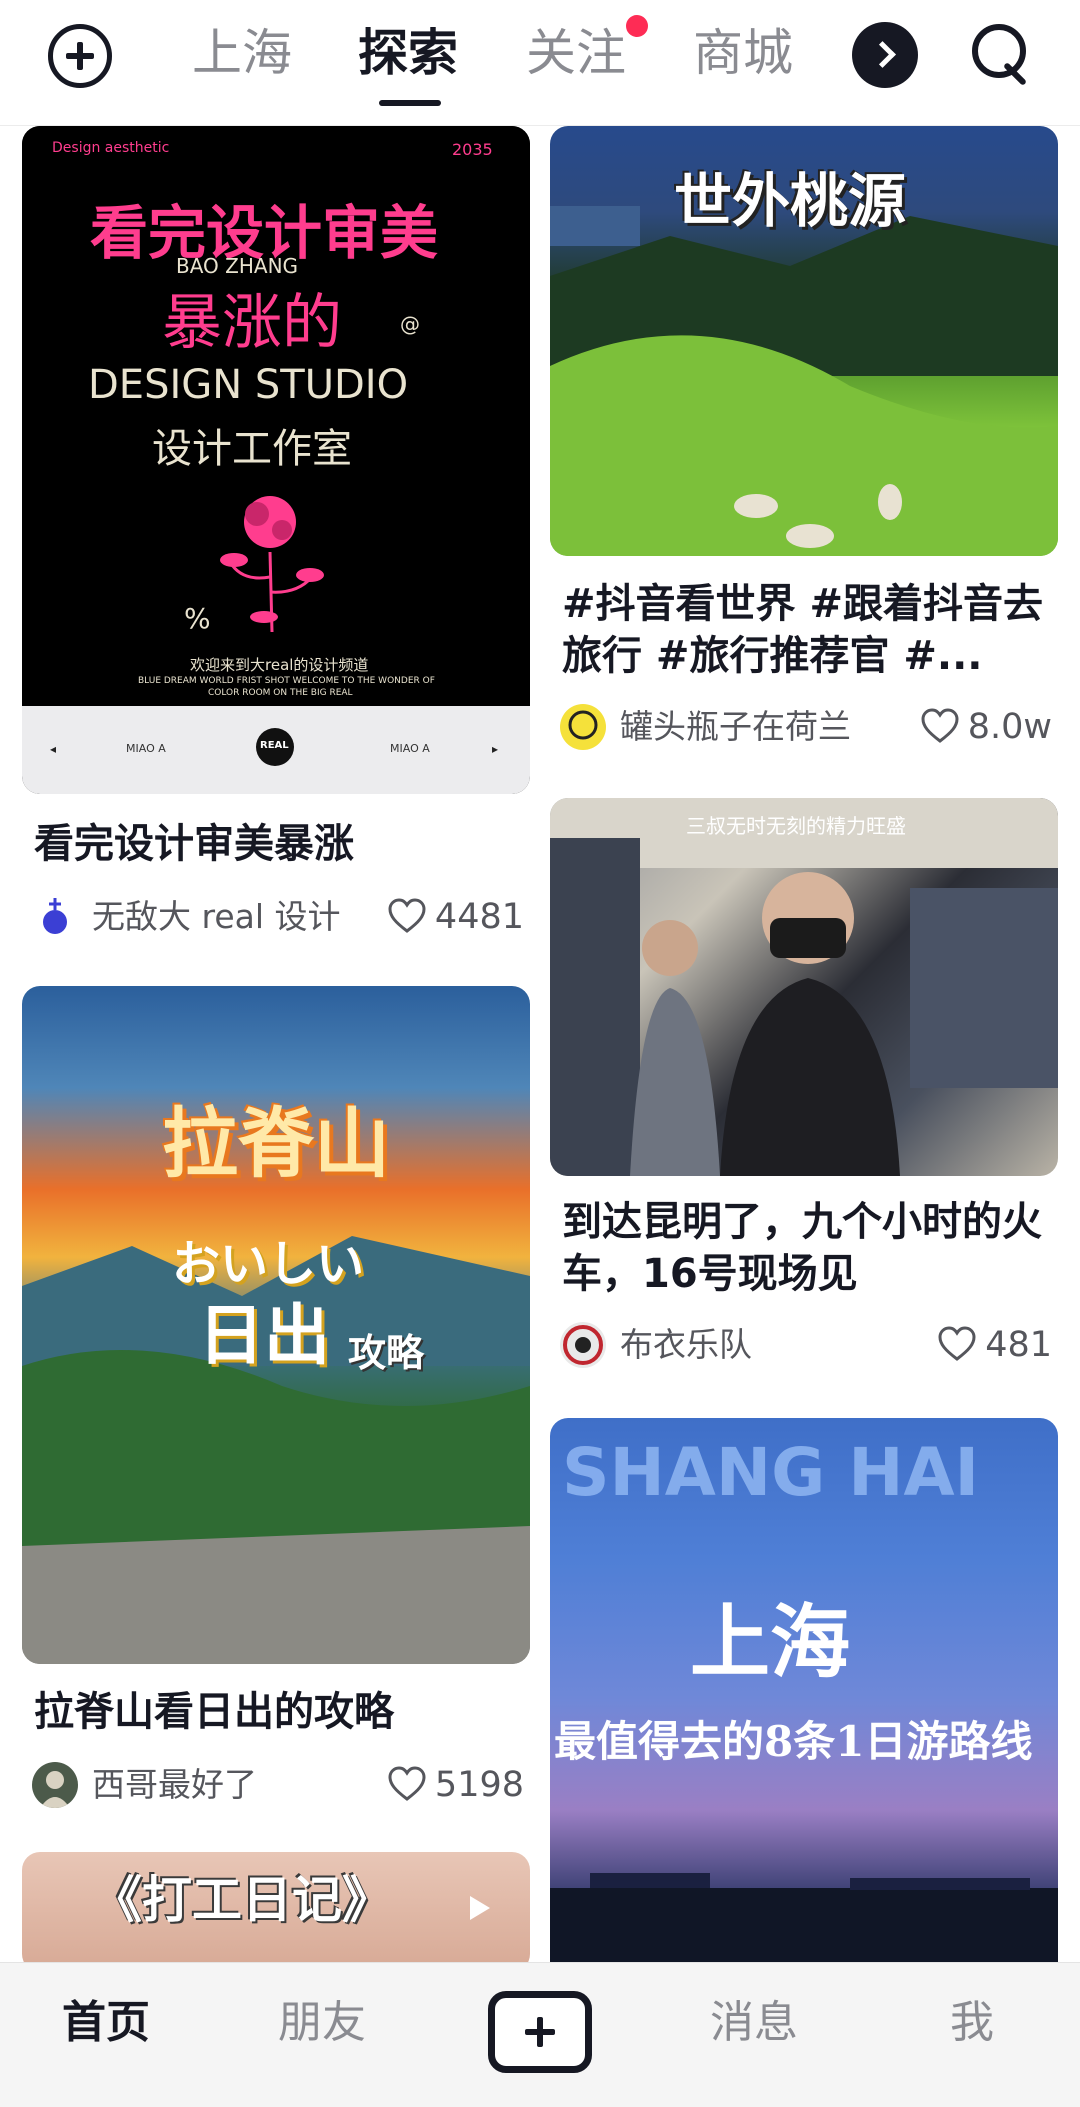 The width and height of the screenshot is (1080, 2107). Describe the element at coordinates (885, 55) in the screenshot. I see `chevron-right-icon` at that location.